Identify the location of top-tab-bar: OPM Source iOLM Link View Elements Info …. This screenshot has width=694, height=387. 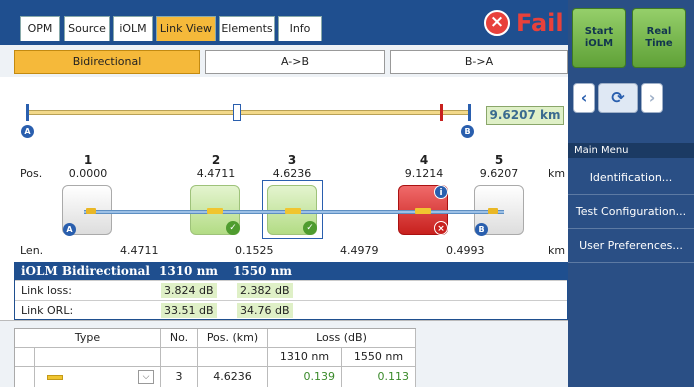
(284, 22).